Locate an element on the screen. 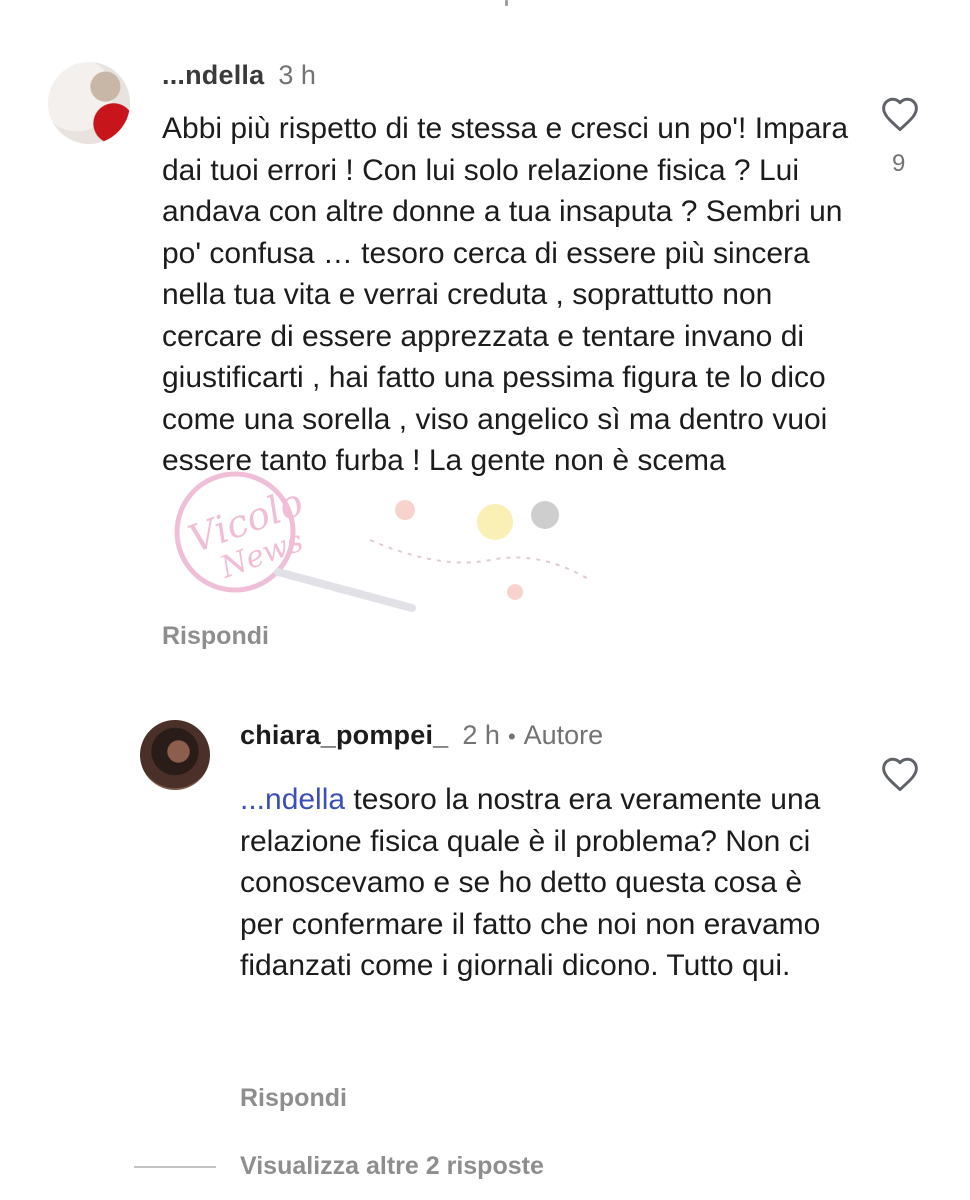 This screenshot has width=970, height=1200. comment-header: chiara_pompei_ 2 h • Autore is located at coordinates (421, 735).